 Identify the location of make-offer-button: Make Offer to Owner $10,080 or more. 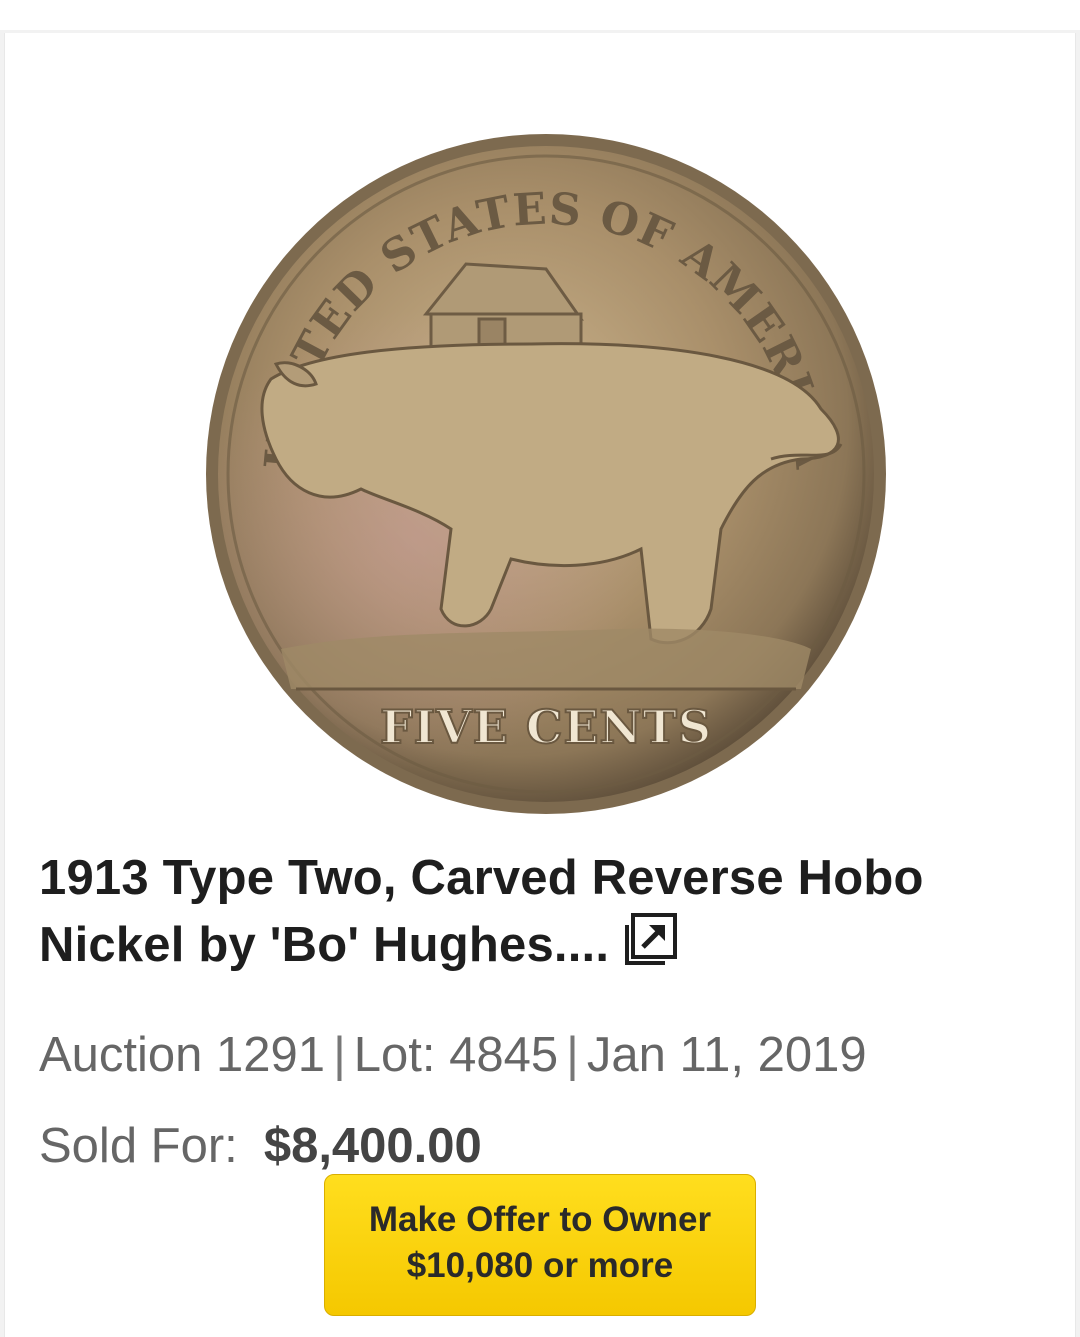
(540, 1245).